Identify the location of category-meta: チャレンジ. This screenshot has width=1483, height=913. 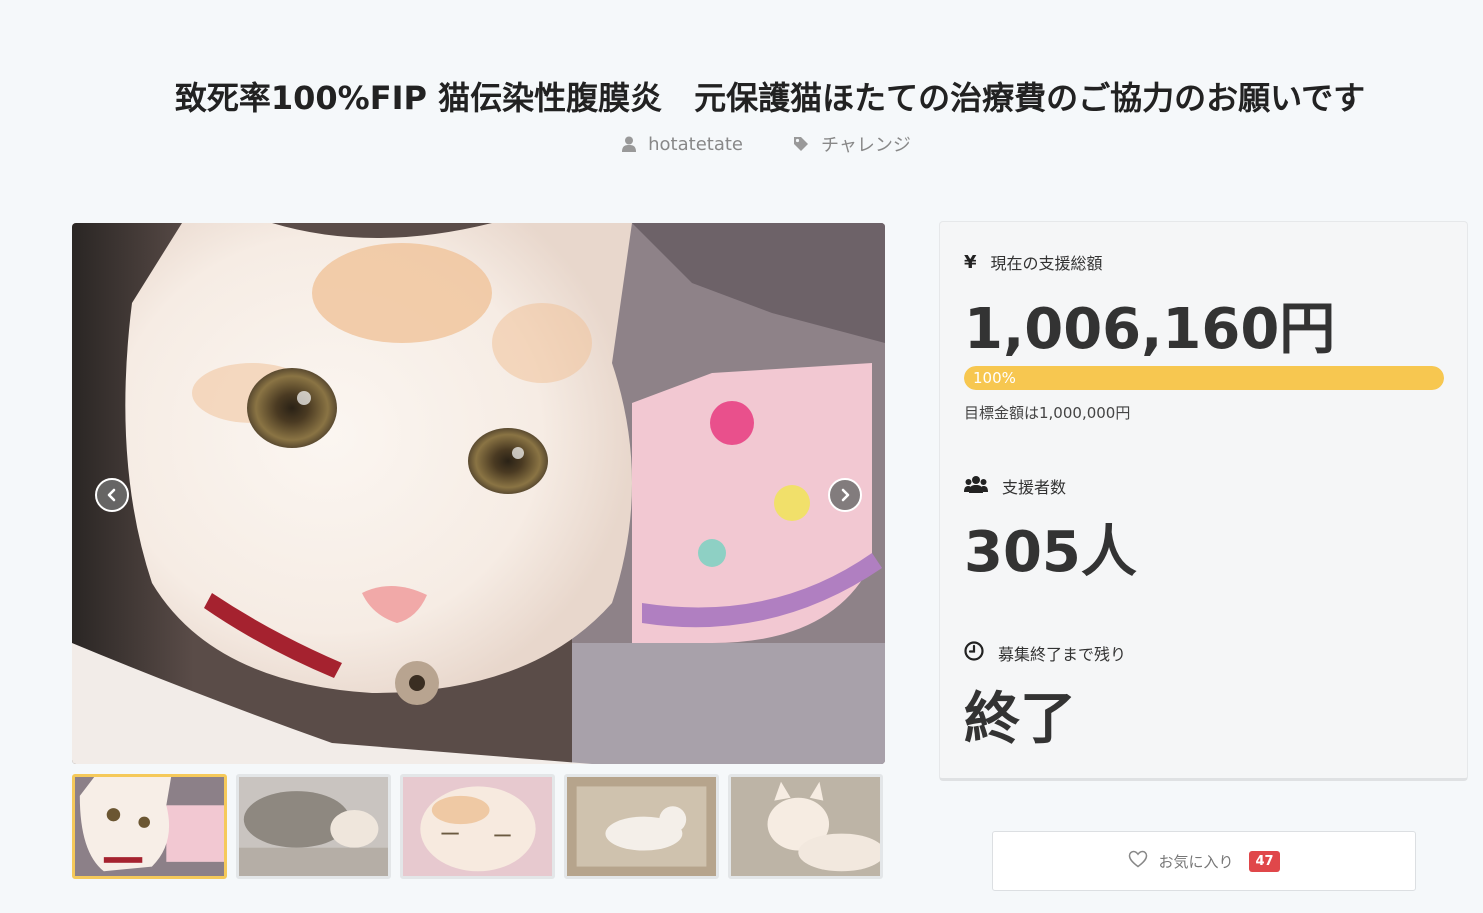
(852, 144).